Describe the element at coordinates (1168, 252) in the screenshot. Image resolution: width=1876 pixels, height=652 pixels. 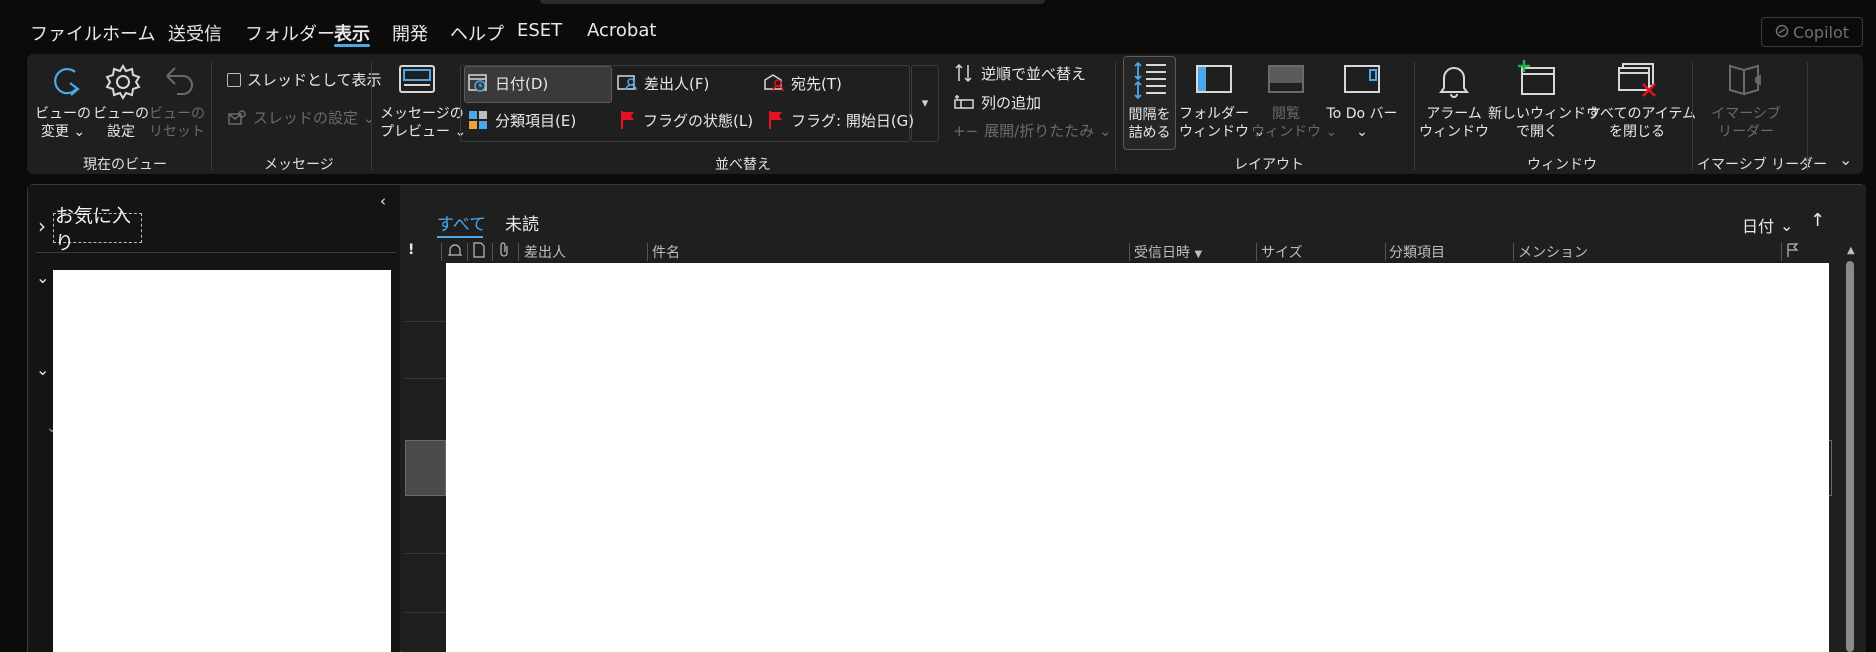
I see `column-received: 受信日時 ▼` at that location.